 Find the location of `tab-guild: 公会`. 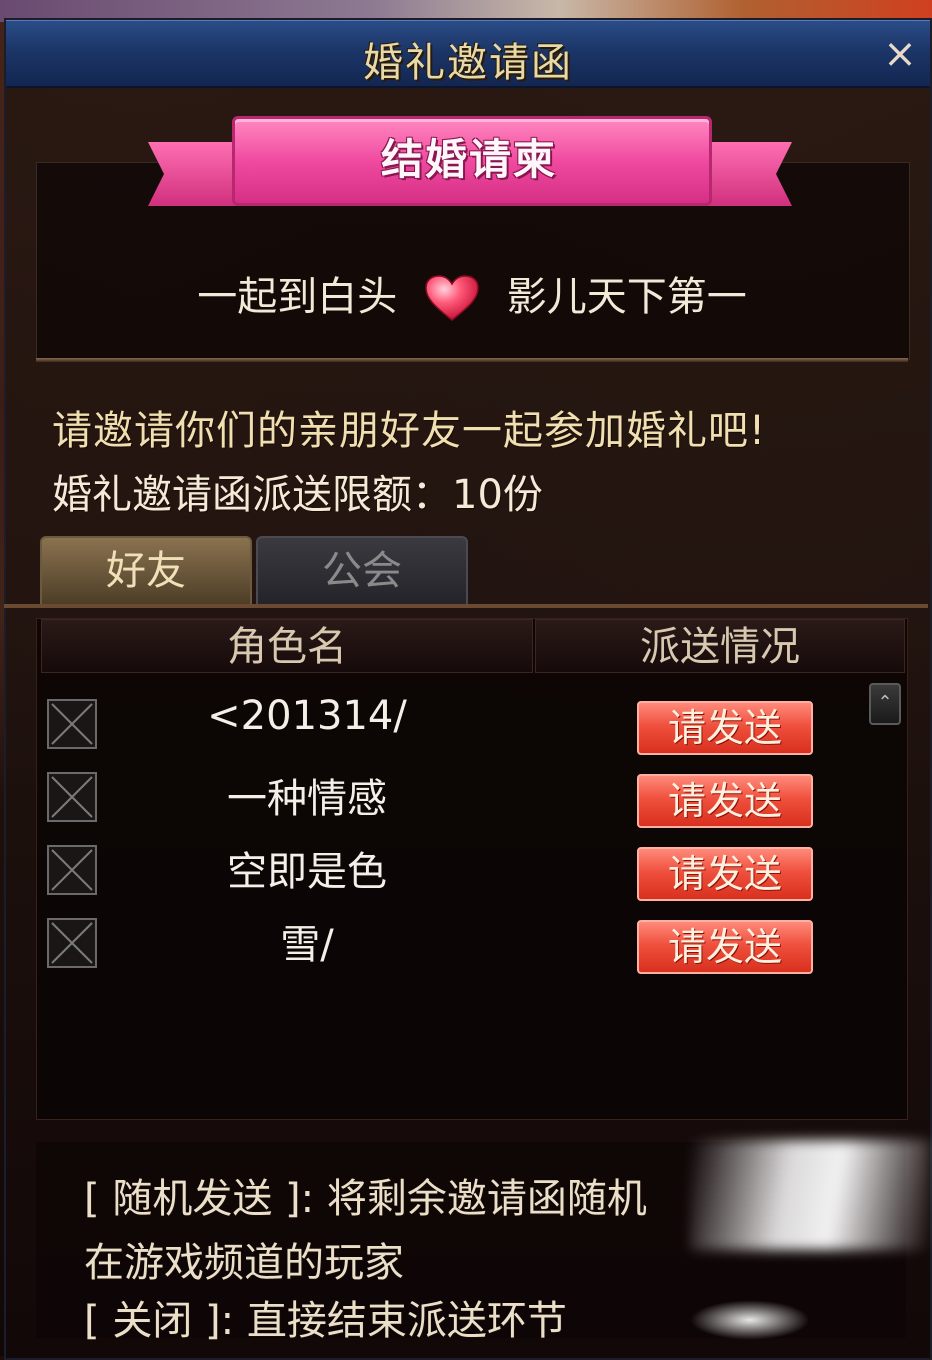

tab-guild: 公会 is located at coordinates (362, 572).